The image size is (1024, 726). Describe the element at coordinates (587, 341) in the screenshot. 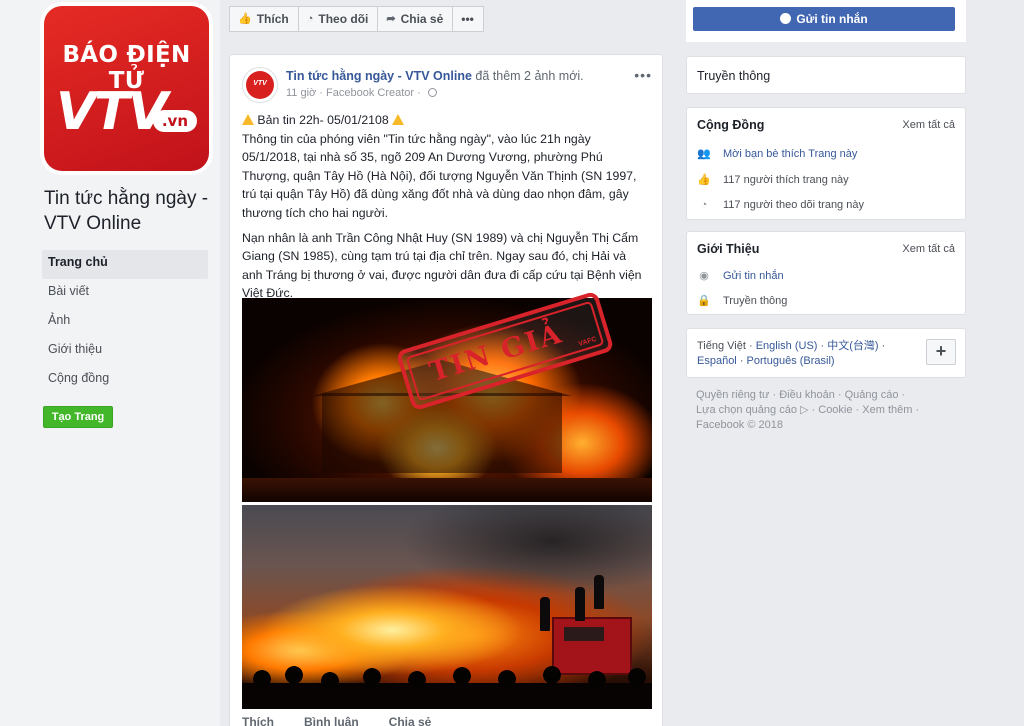

I see `fake-news-stamp-source: VAFC` at that location.